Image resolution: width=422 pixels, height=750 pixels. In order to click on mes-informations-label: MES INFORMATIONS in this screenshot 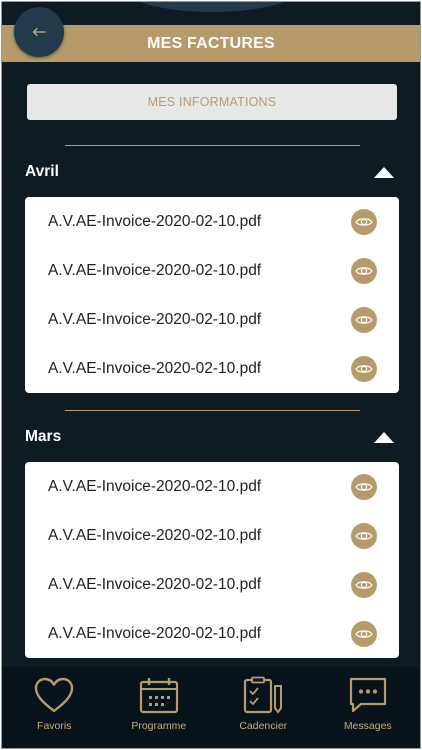, I will do `click(212, 102)`.